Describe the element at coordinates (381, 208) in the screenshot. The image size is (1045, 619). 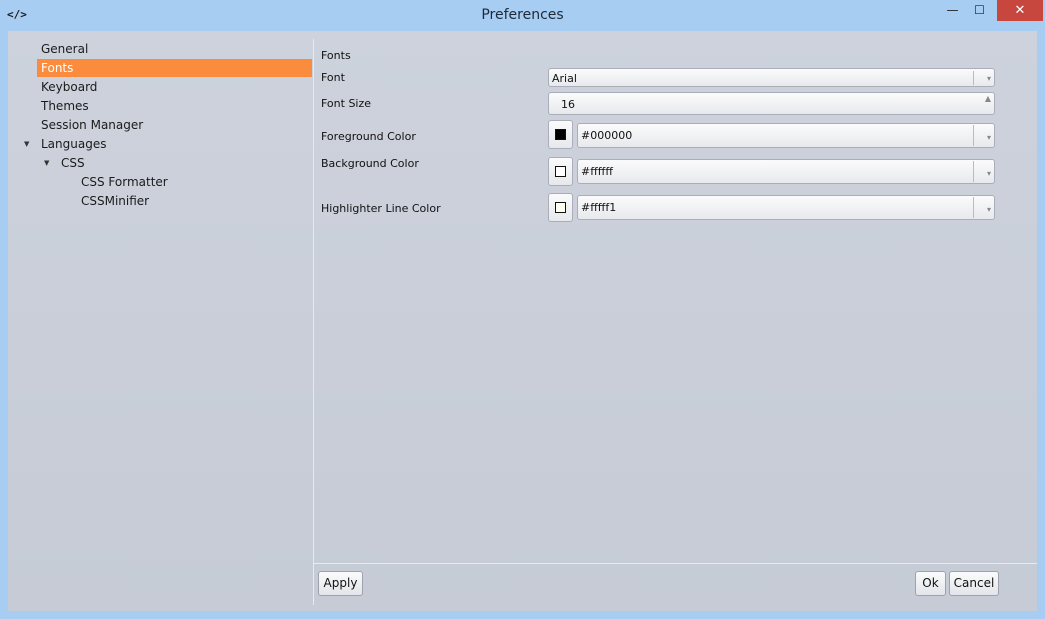
I see `highlighter-color-label: Highlighter Line Color` at that location.